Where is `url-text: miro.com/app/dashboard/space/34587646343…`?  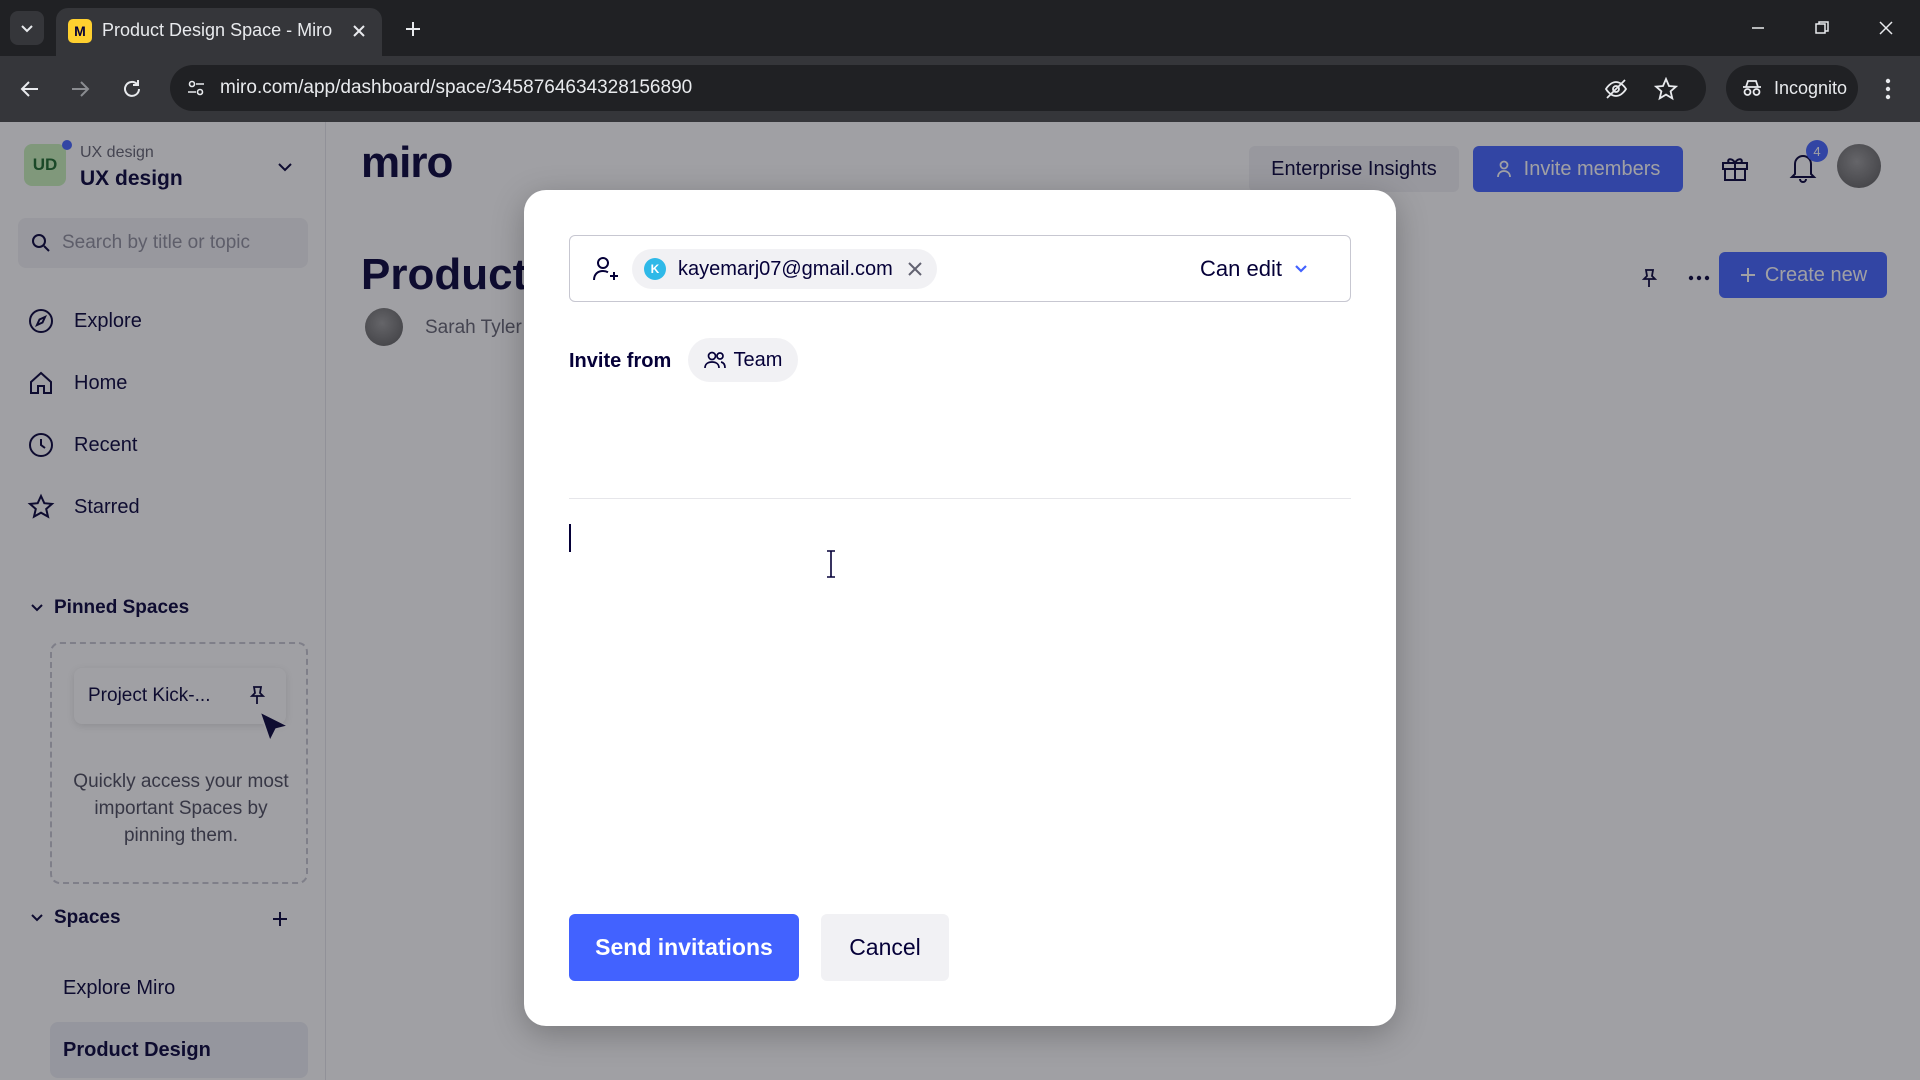
url-text: miro.com/app/dashboard/space/34587646343… is located at coordinates (456, 87).